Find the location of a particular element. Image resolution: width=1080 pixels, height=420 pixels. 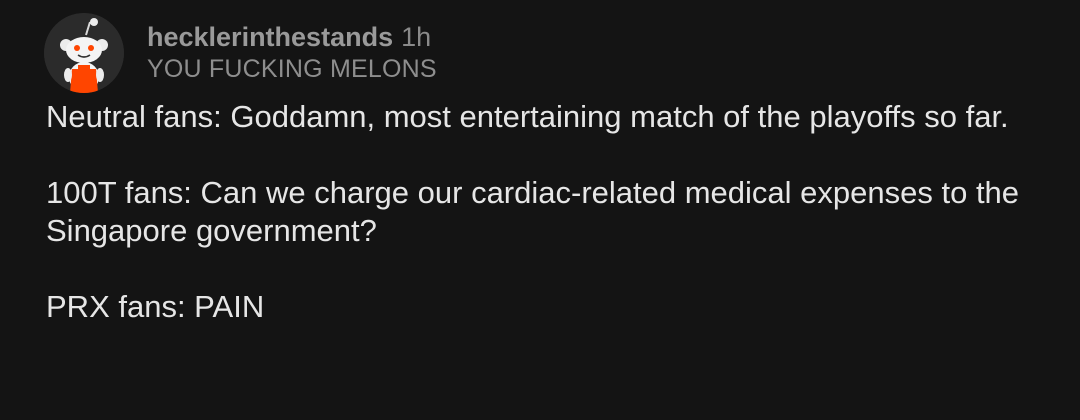

comment-meta: hecklerinthestands 1h YOU FUCKING MELONS is located at coordinates (292, 52).